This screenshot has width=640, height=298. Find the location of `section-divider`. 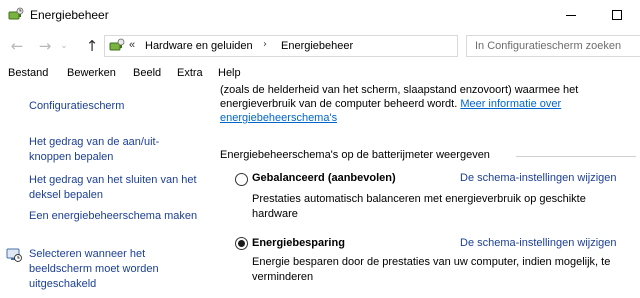

section-divider is located at coordinates (576, 156).